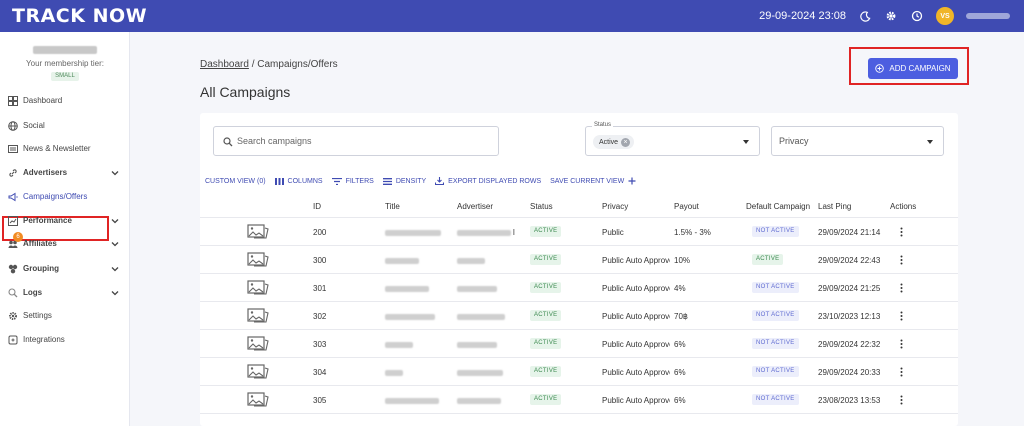  I want to click on status-select-label: Status, so click(603, 125).